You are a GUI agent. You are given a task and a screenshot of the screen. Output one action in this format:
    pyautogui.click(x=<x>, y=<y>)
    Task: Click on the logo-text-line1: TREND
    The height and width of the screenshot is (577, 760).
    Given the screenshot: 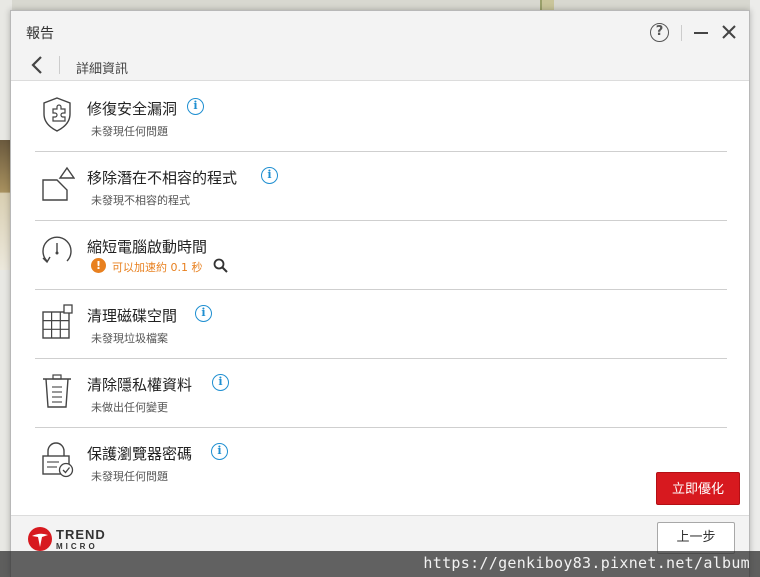 What is the action you would take?
    pyautogui.click(x=81, y=534)
    